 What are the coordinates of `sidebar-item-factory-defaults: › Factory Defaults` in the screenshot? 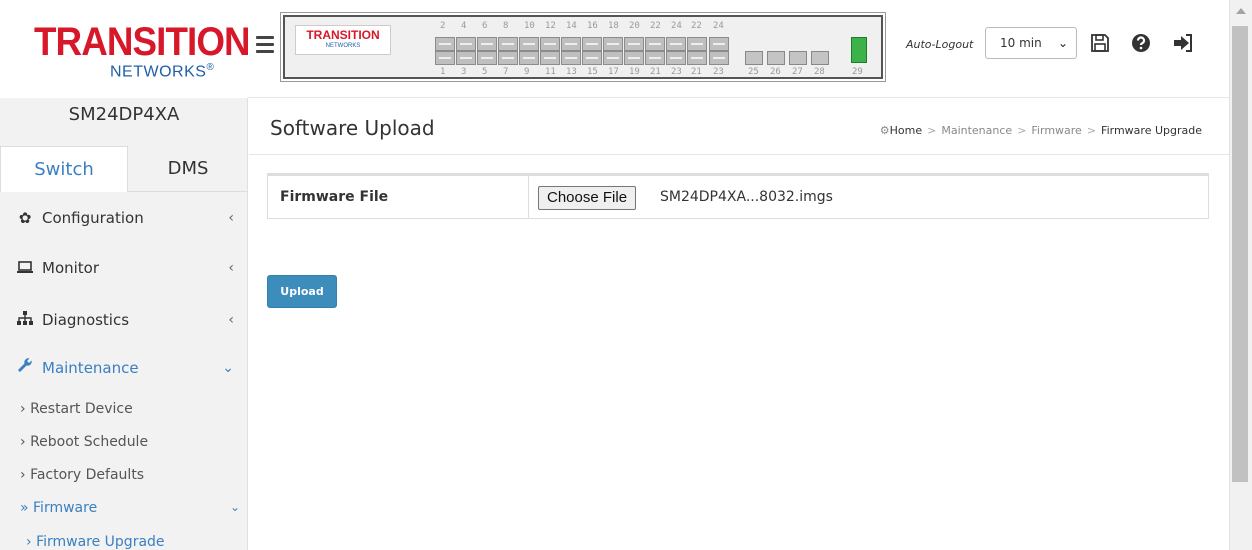 It's located at (82, 475).